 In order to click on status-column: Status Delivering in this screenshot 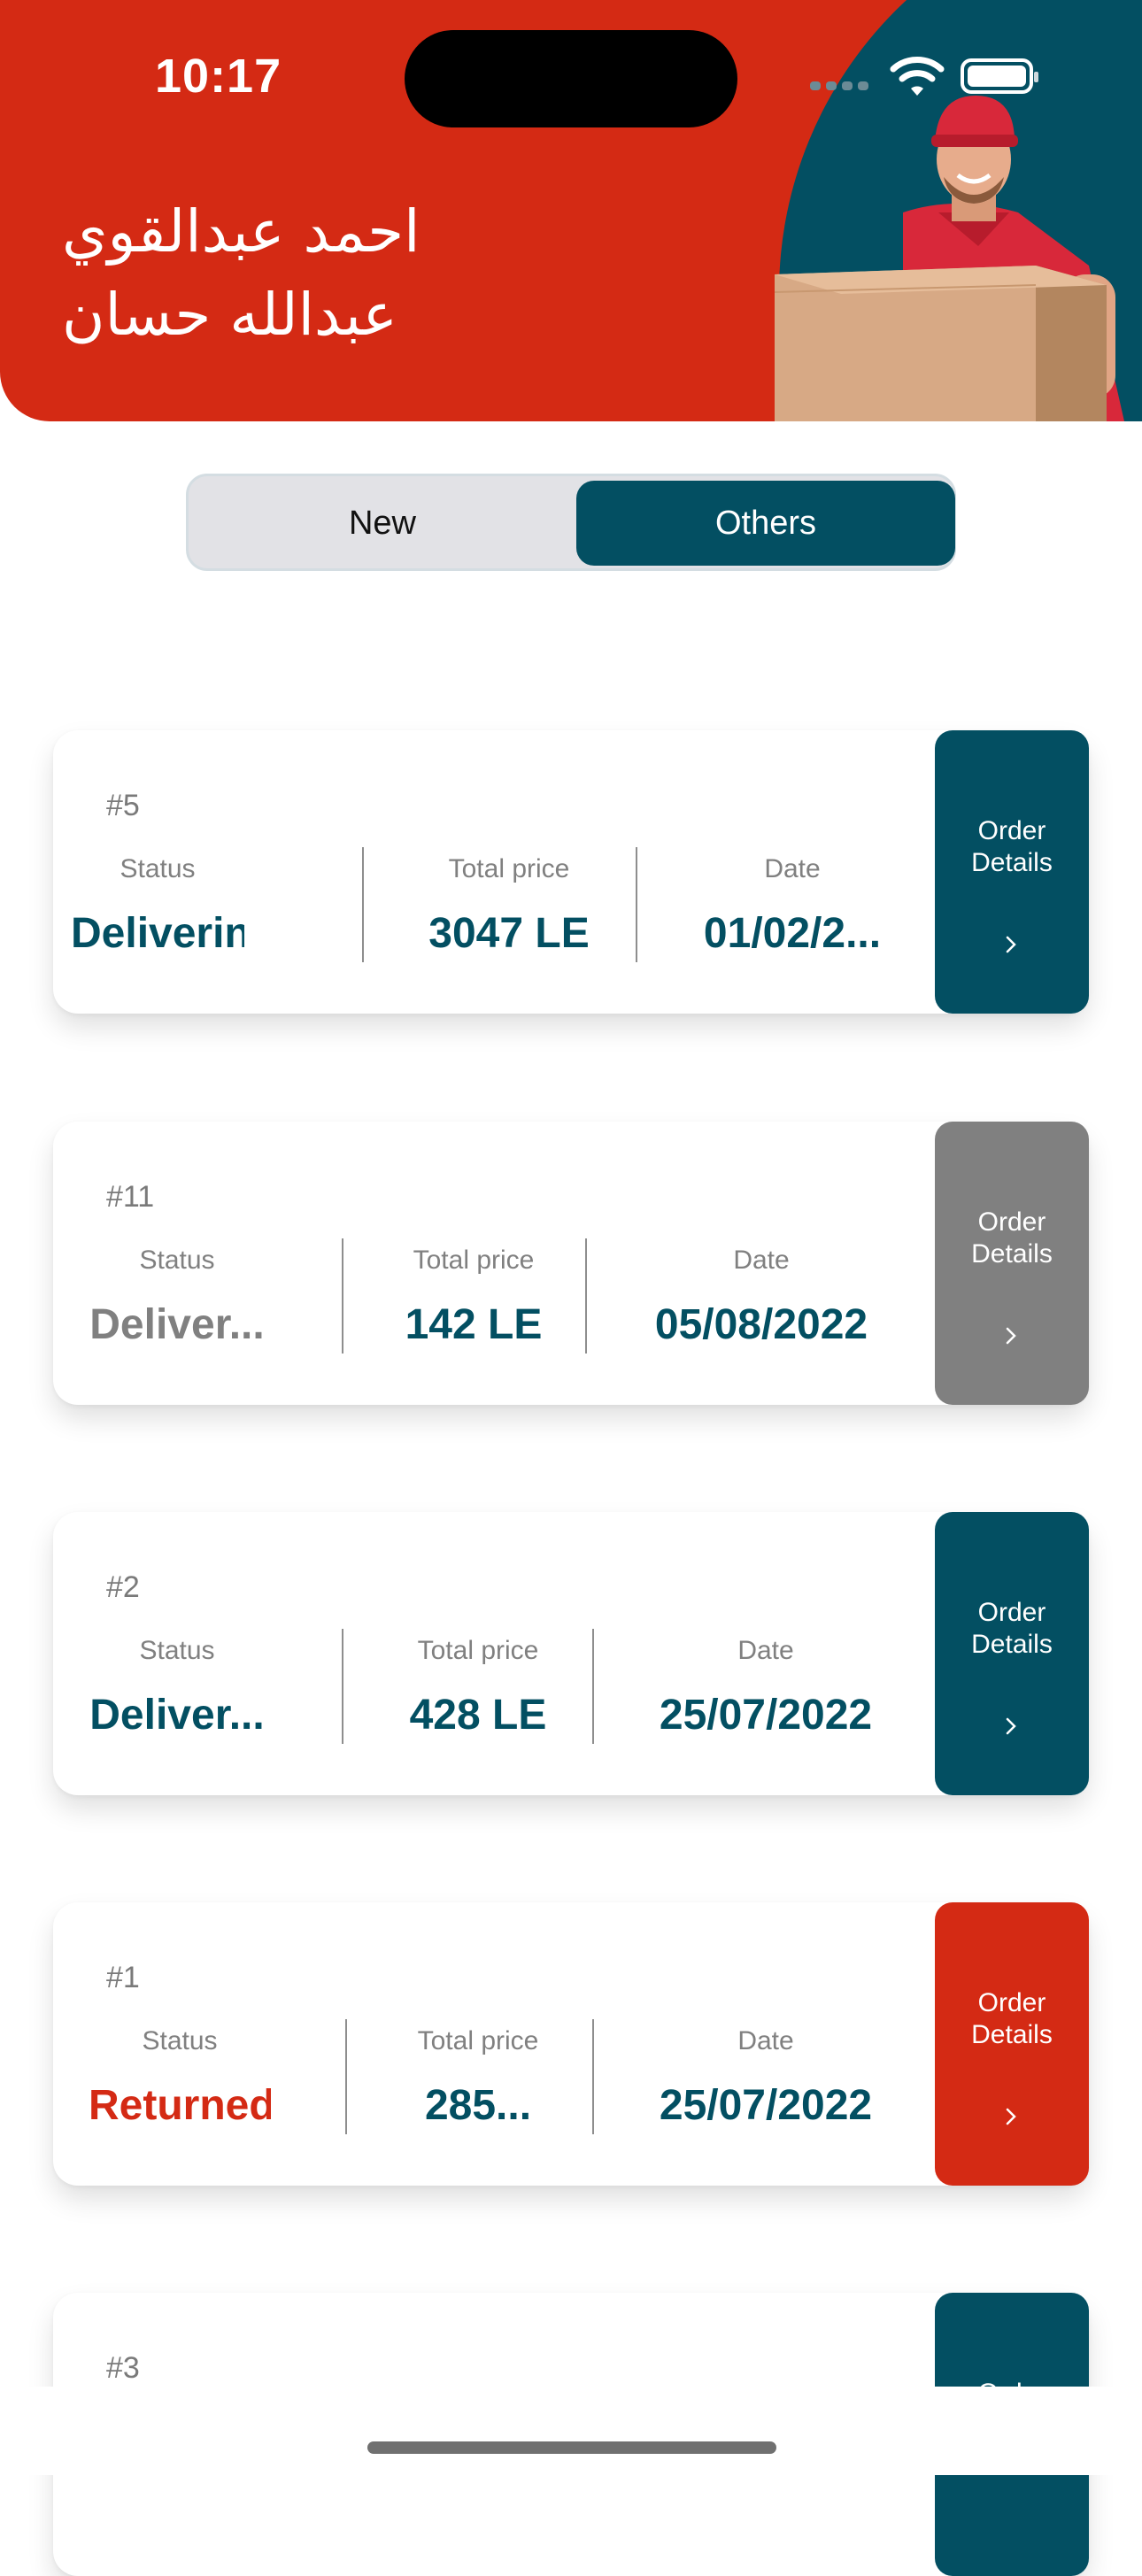, I will do `click(157, 911)`.